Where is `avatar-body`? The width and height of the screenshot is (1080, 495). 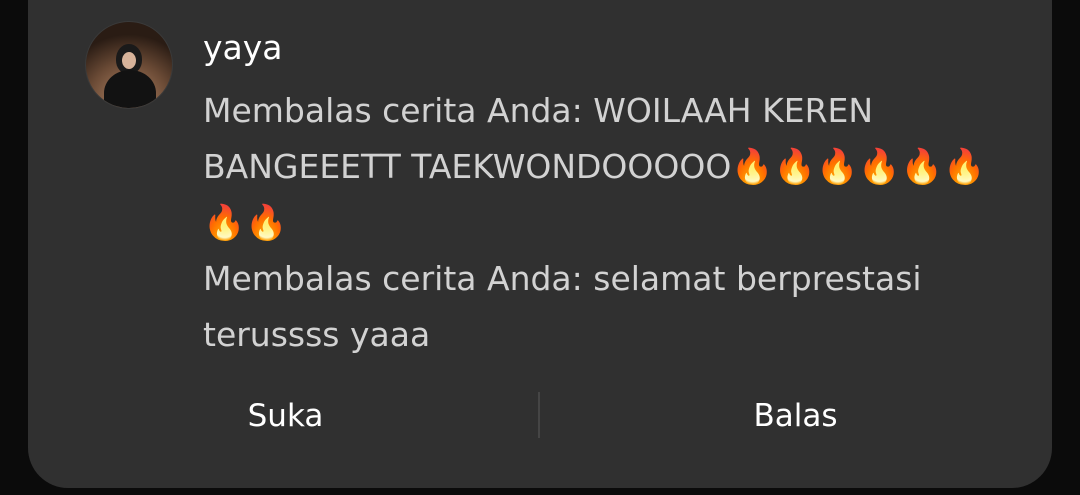 avatar-body is located at coordinates (130, 89).